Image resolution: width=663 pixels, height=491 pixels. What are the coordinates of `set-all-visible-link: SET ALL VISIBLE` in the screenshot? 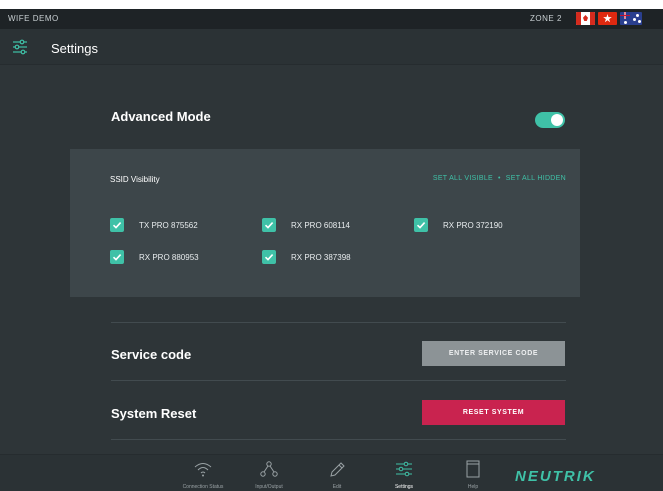 It's located at (463, 178).